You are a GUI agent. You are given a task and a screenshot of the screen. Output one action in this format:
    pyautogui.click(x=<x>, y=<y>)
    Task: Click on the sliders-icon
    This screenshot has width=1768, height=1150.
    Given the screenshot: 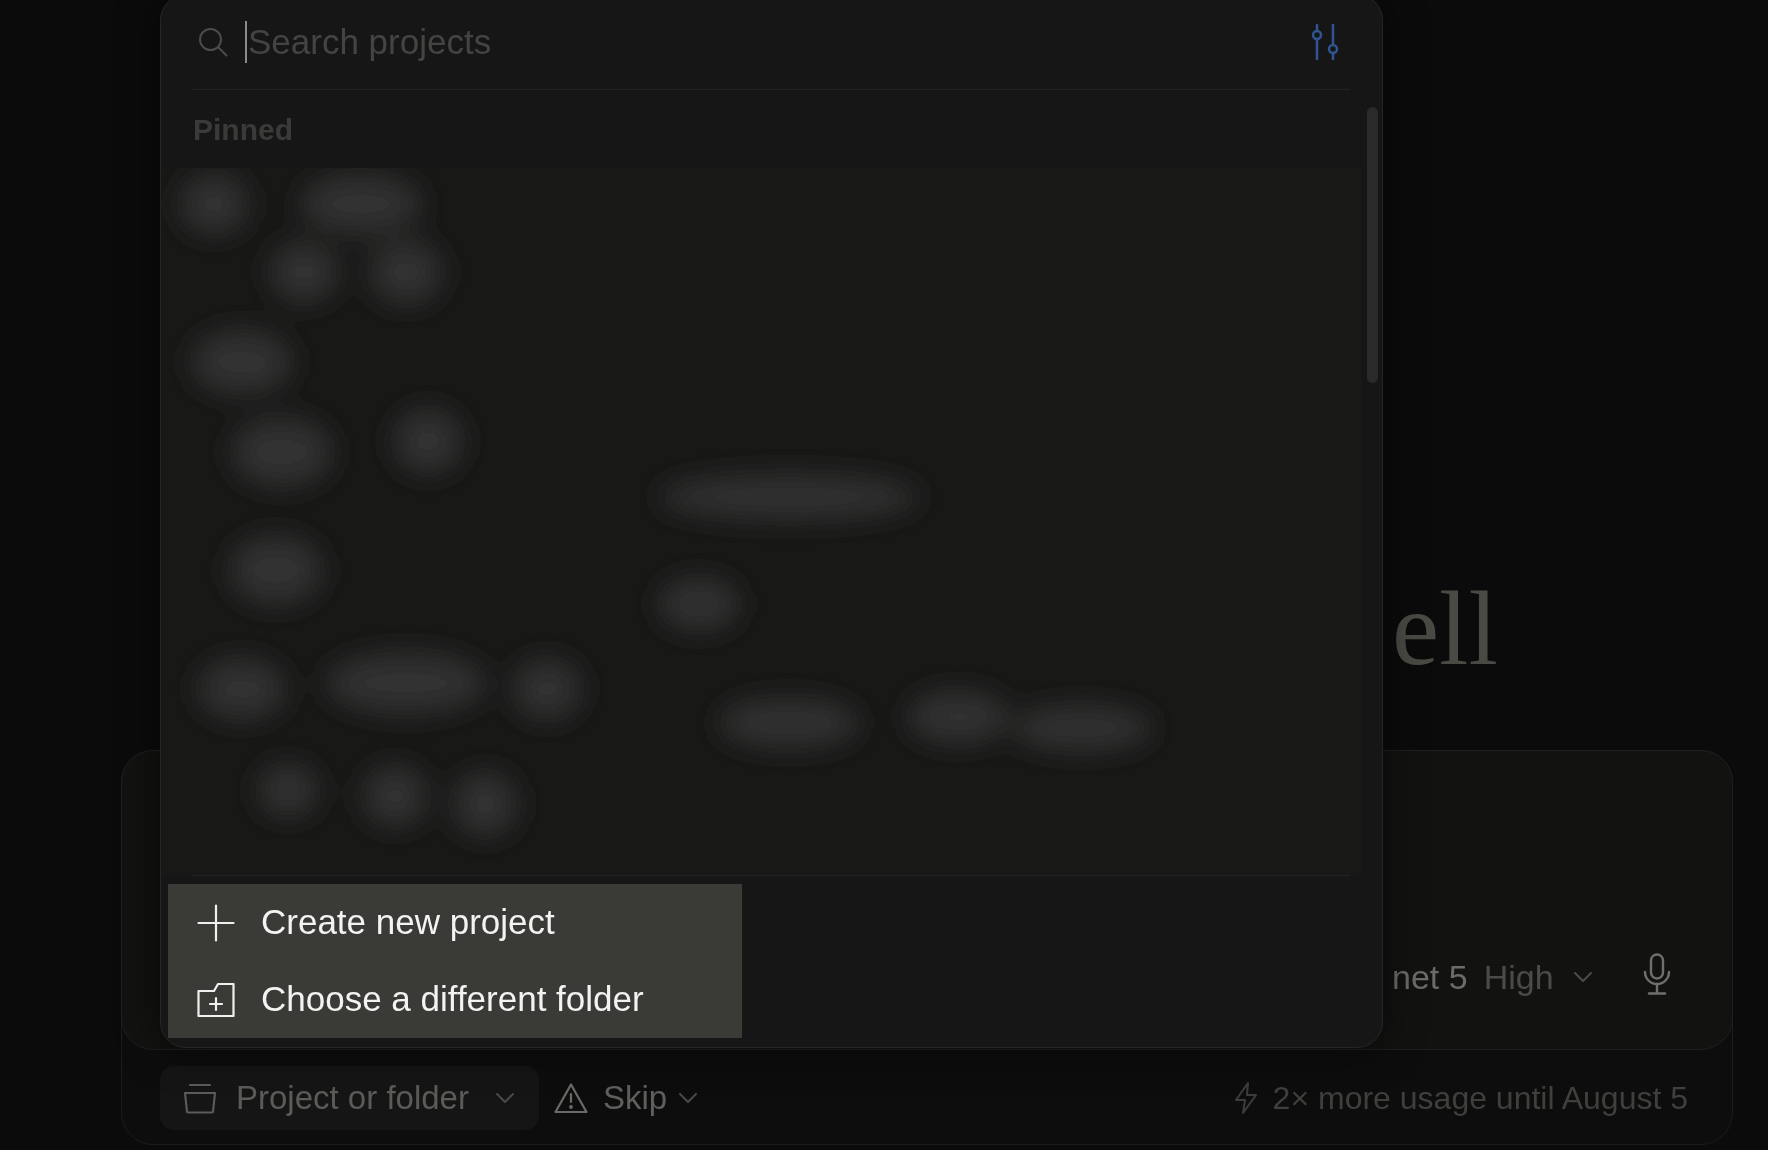 What is the action you would take?
    pyautogui.click(x=1325, y=42)
    